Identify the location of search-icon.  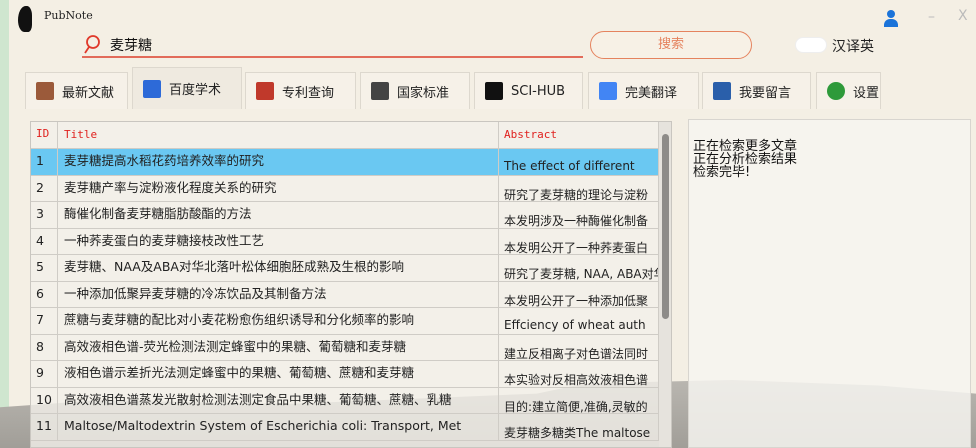
(92, 44).